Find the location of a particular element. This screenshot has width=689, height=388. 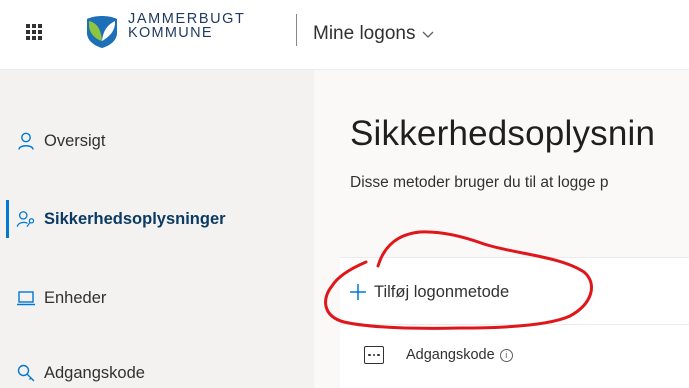

plus-icon is located at coordinates (358, 292).